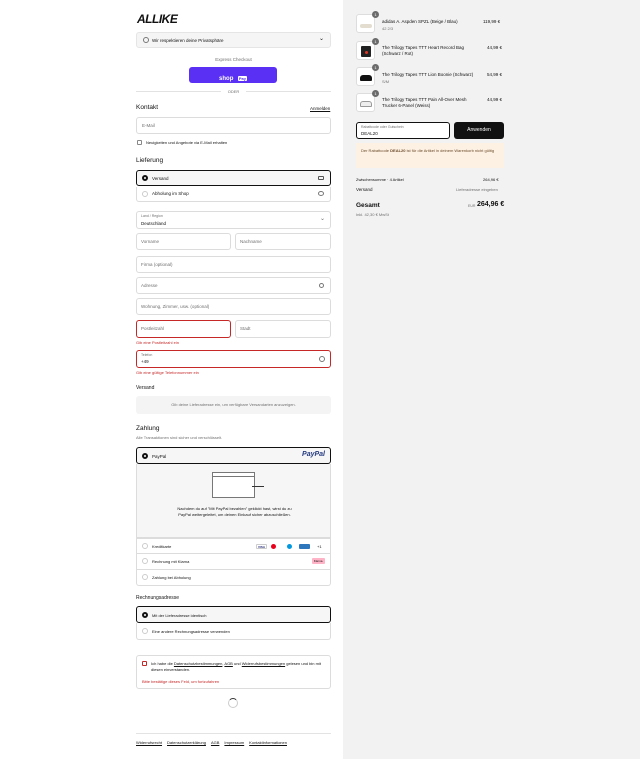 The height and width of the screenshot is (759, 640). What do you see at coordinates (233, 359) in the screenshot?
I see `phone-field: Telefon +49` at bounding box center [233, 359].